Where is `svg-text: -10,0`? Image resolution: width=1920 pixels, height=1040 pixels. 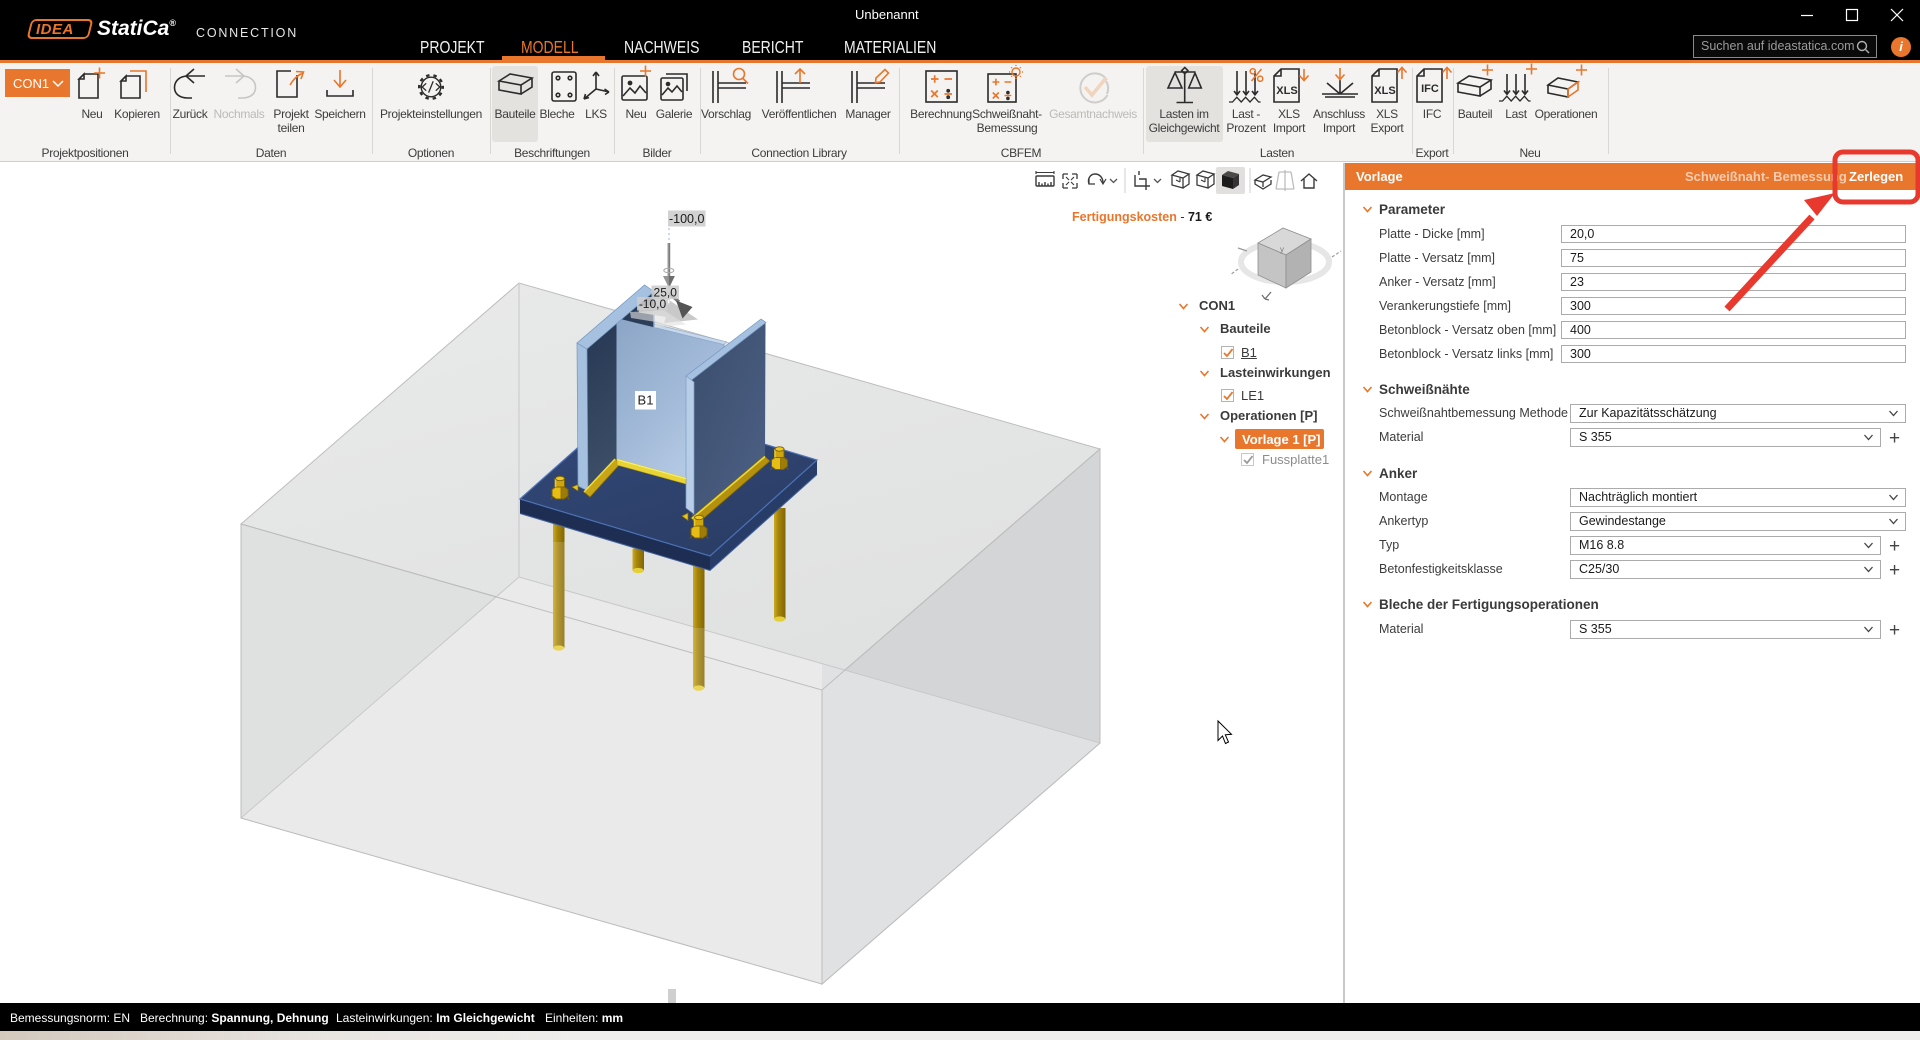 svg-text: -10,0 is located at coordinates (653, 304).